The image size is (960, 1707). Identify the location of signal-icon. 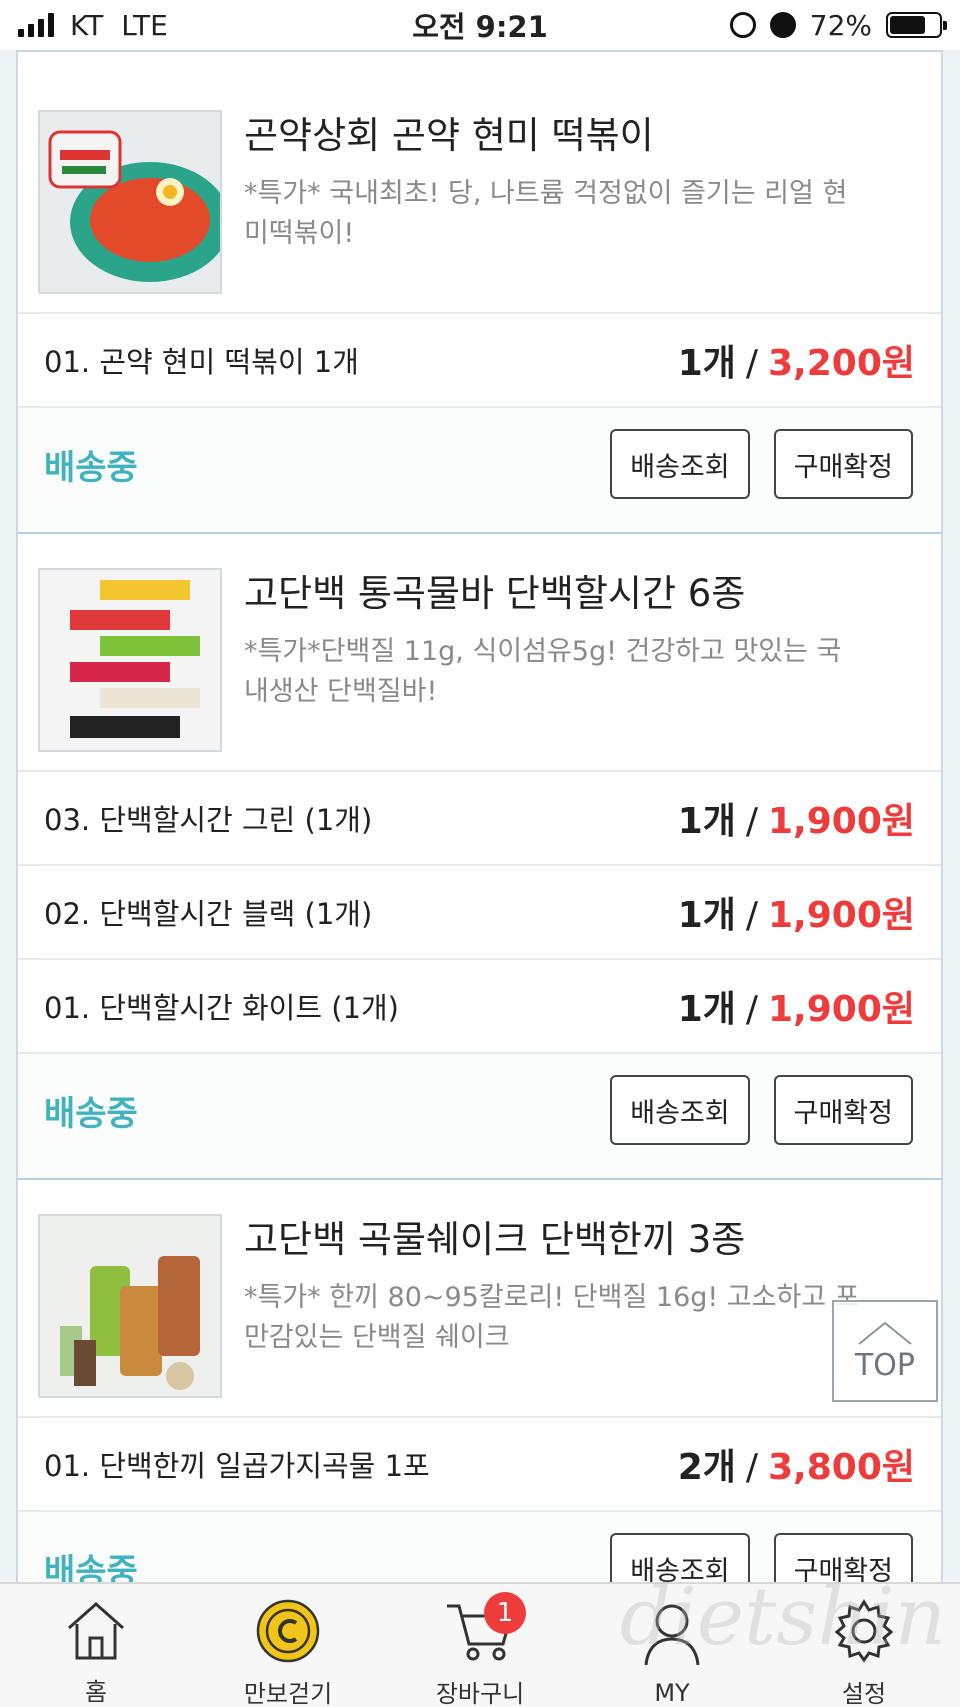
(36, 25).